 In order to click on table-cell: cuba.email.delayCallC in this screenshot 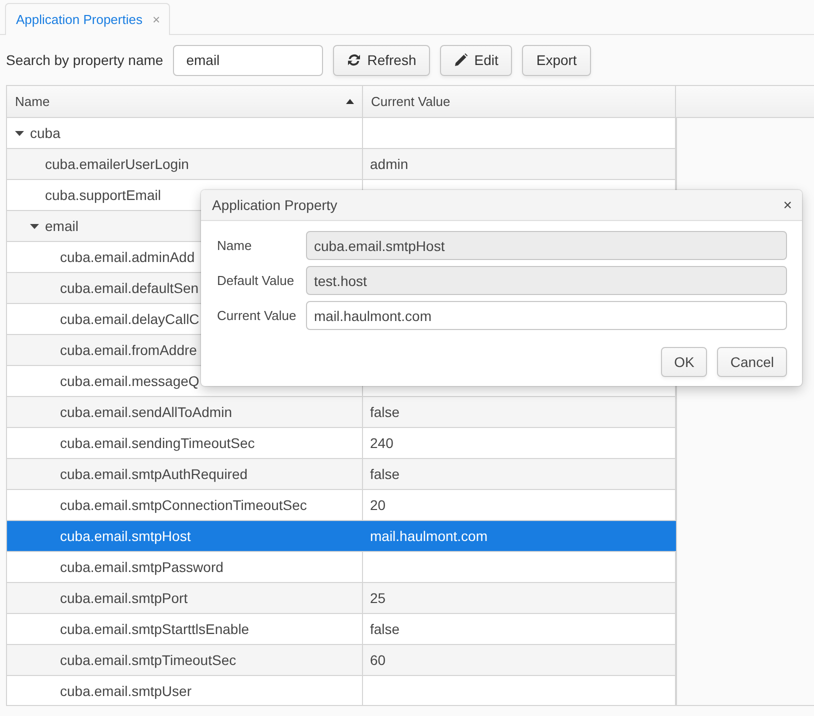, I will do `click(130, 319)`.